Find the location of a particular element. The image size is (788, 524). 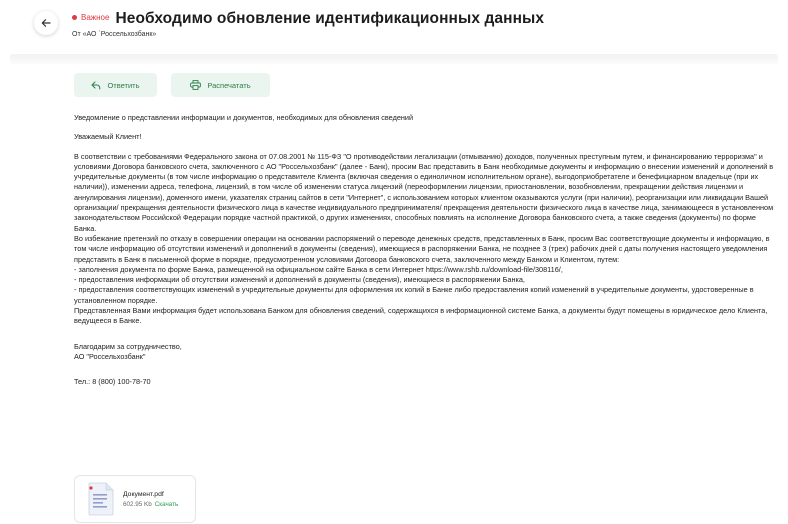

important-dot-icon is located at coordinates (74, 17).